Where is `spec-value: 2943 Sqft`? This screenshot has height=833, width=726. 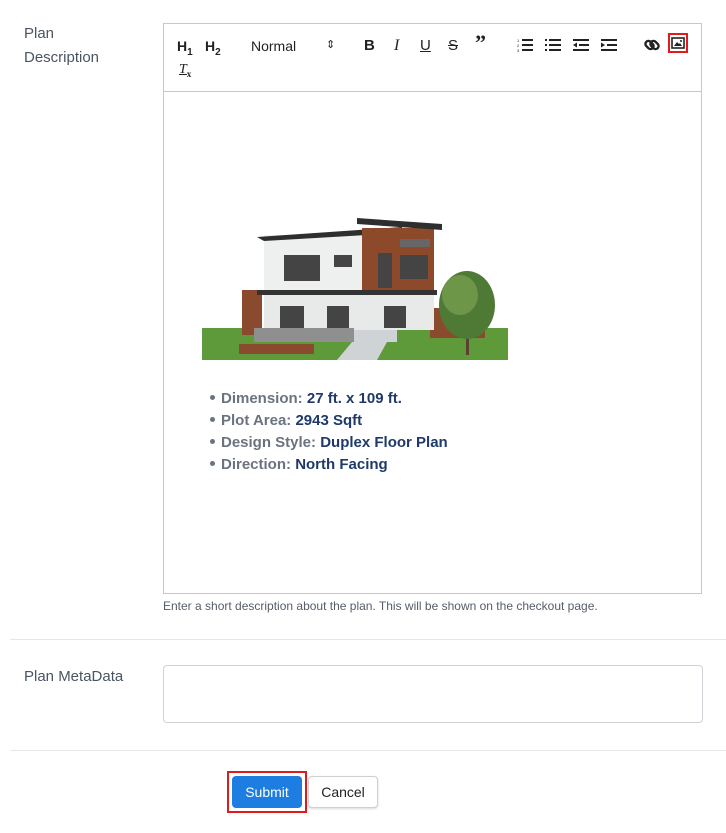 spec-value: 2943 Sqft is located at coordinates (329, 420).